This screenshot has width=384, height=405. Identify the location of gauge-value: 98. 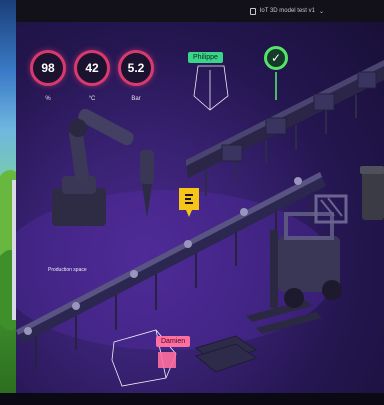
(48, 68).